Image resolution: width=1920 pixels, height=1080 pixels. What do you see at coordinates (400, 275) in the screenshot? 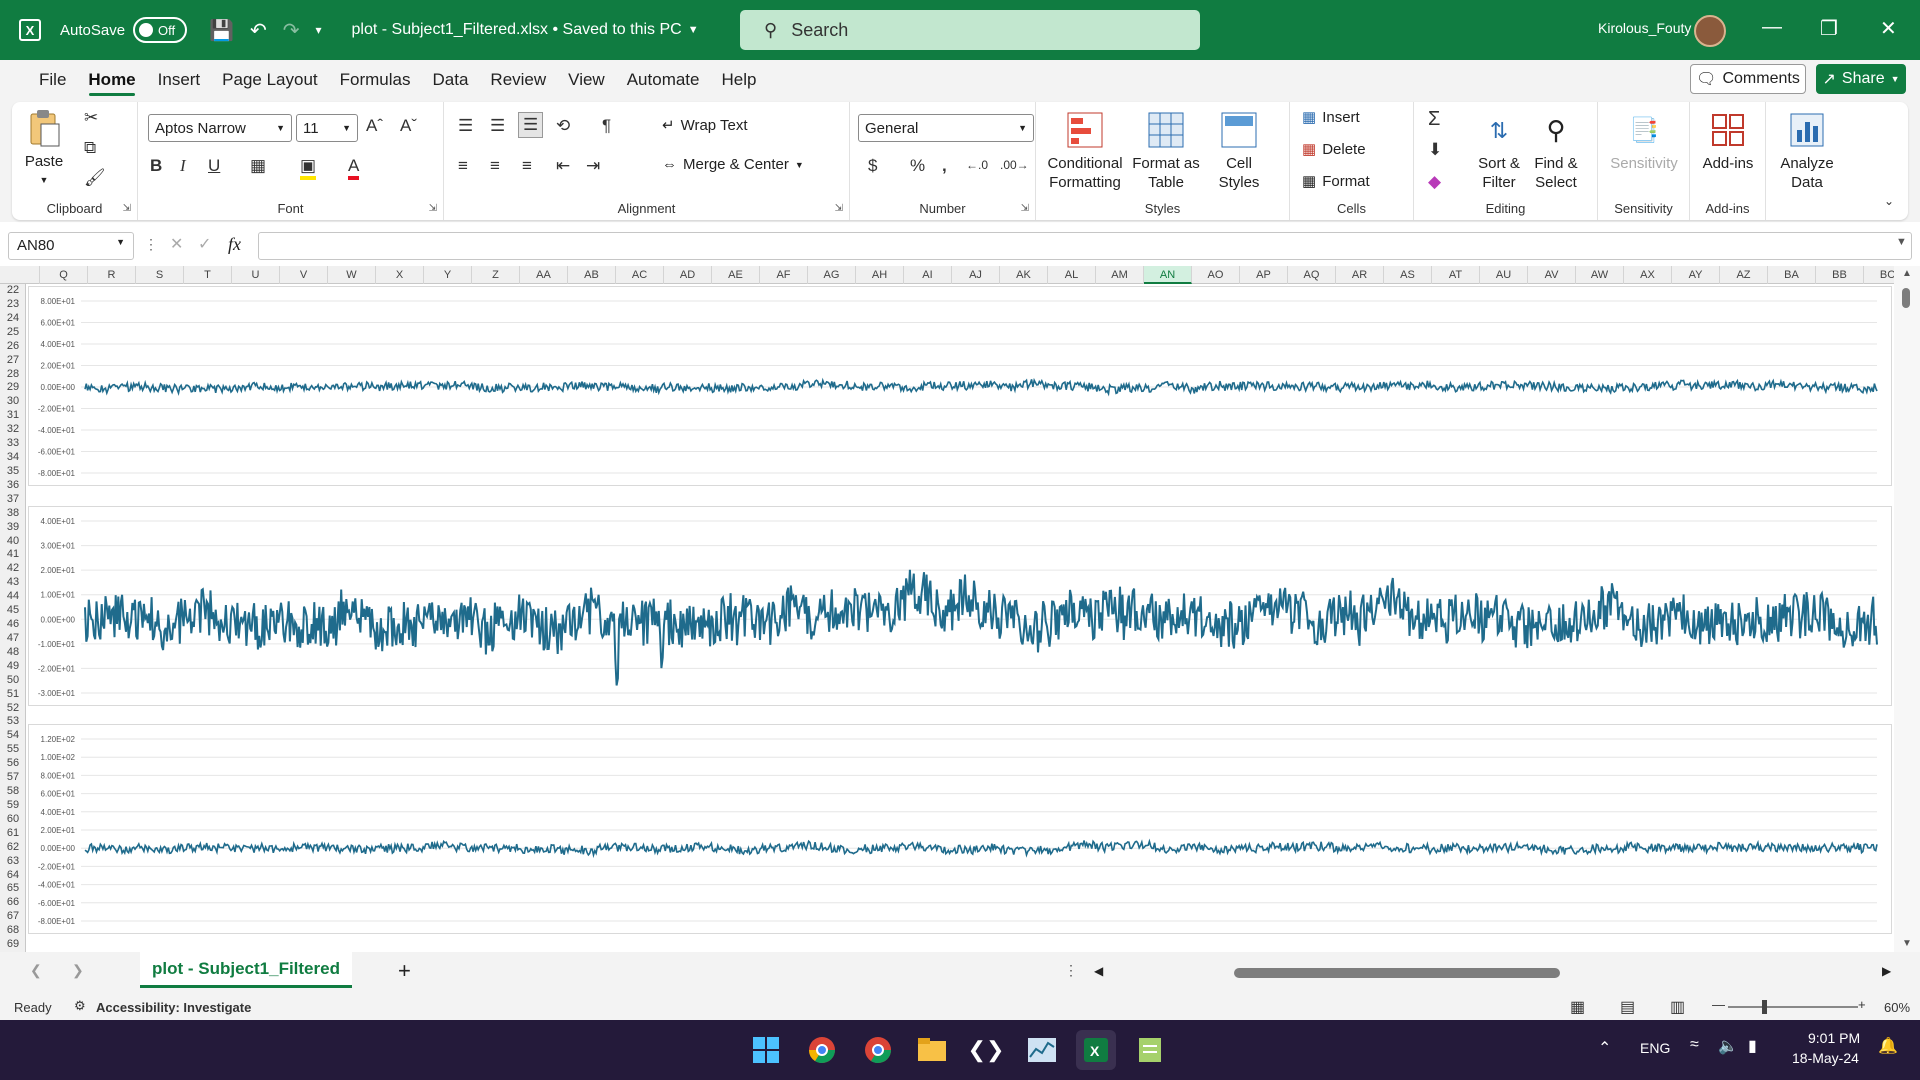
I see `column-header-x: X` at bounding box center [400, 275].